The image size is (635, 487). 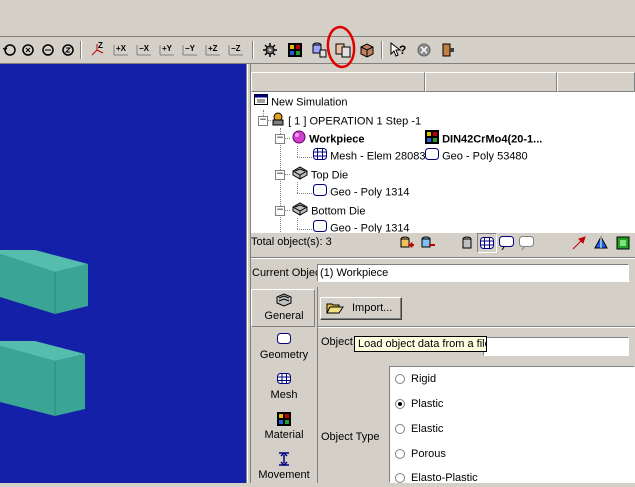 What do you see at coordinates (236, 50) in the screenshot?
I see `view-minus-z-icon: −Z` at bounding box center [236, 50].